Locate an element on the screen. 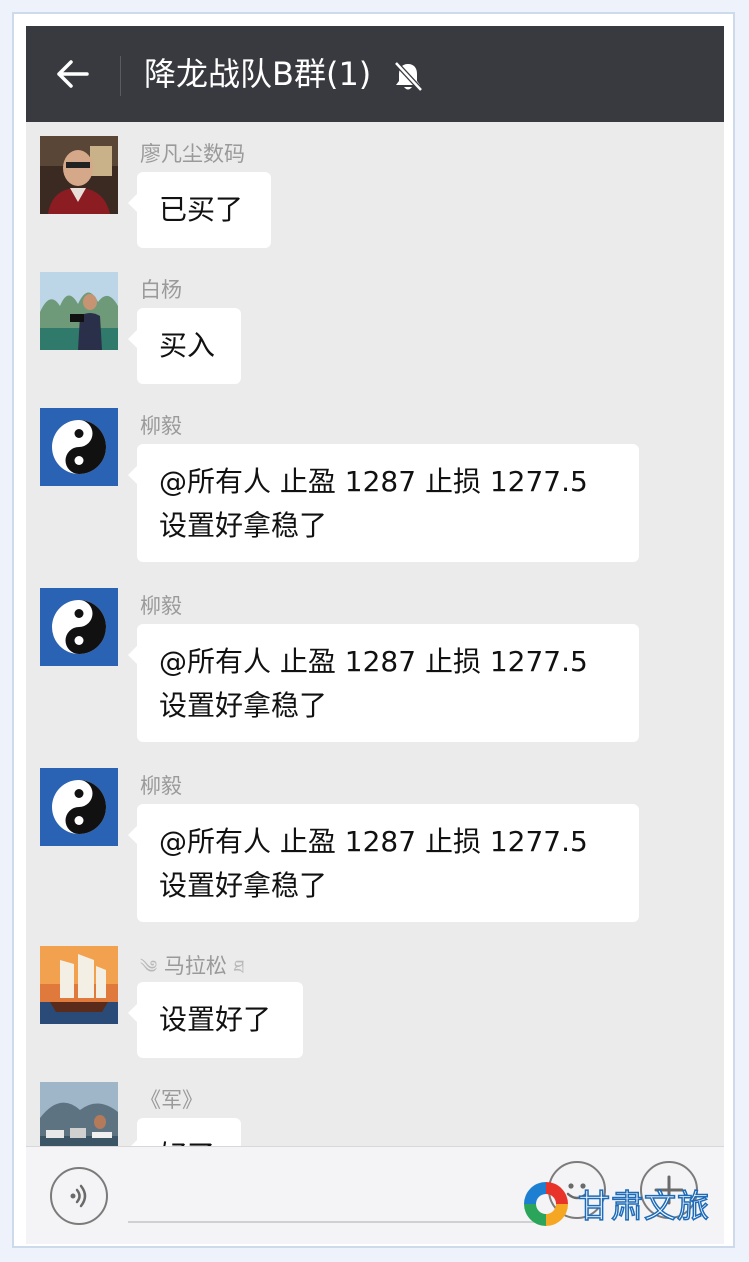 This screenshot has height=1262, width=749. message-text: 好了 is located at coordinates (187, 1142).